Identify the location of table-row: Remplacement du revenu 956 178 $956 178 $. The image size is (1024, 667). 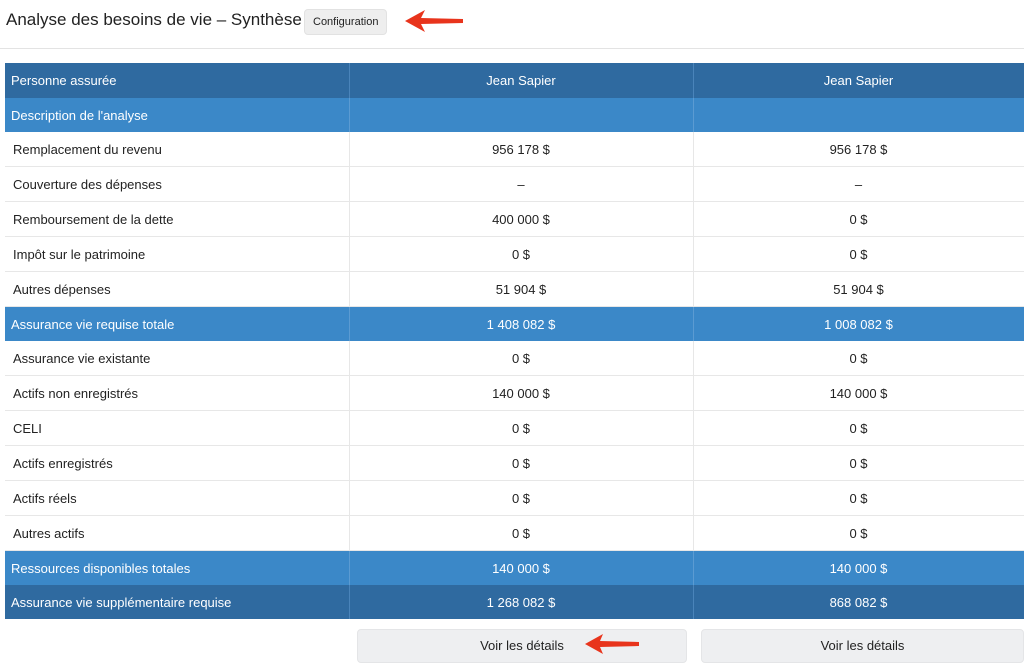
(514, 149).